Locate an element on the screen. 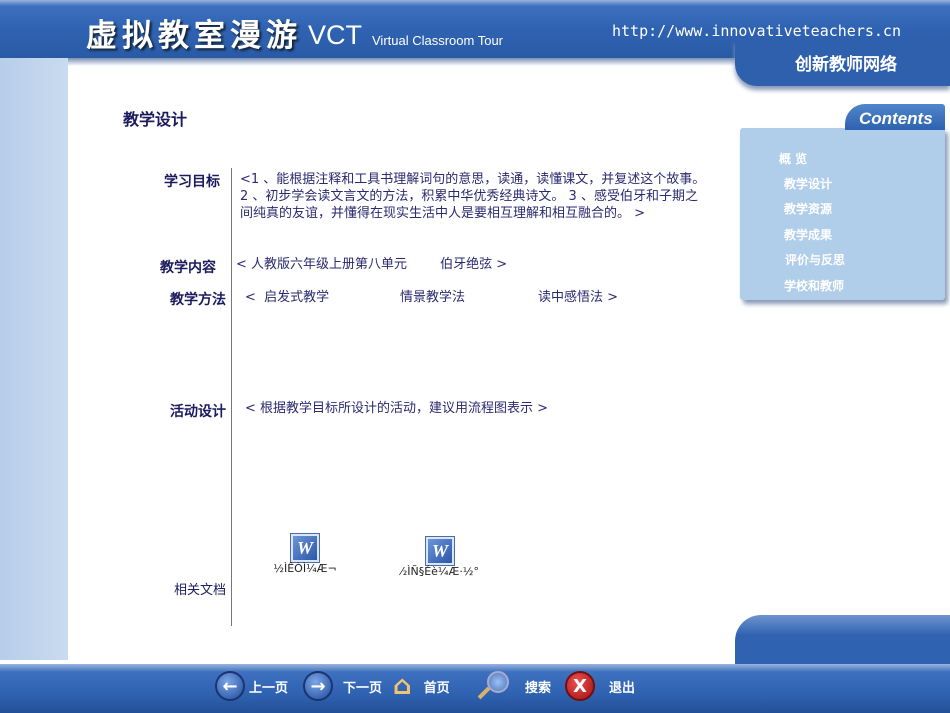 This screenshot has height=713, width=950. home-icon: ⌂ is located at coordinates (402, 686).